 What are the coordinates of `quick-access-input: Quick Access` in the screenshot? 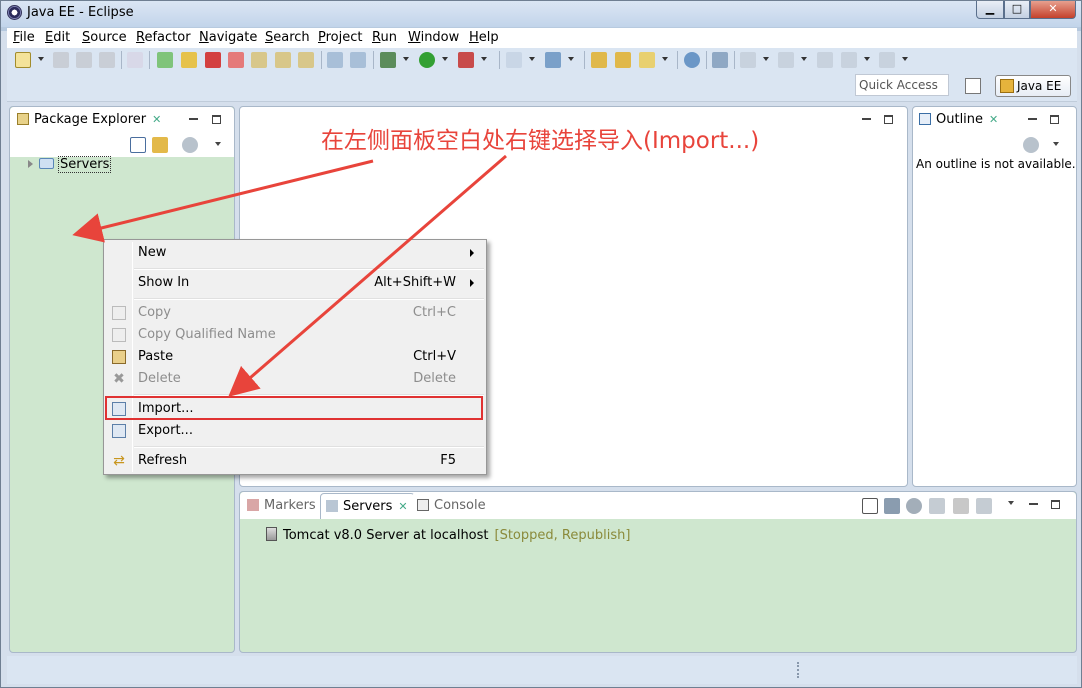 It's located at (902, 85).